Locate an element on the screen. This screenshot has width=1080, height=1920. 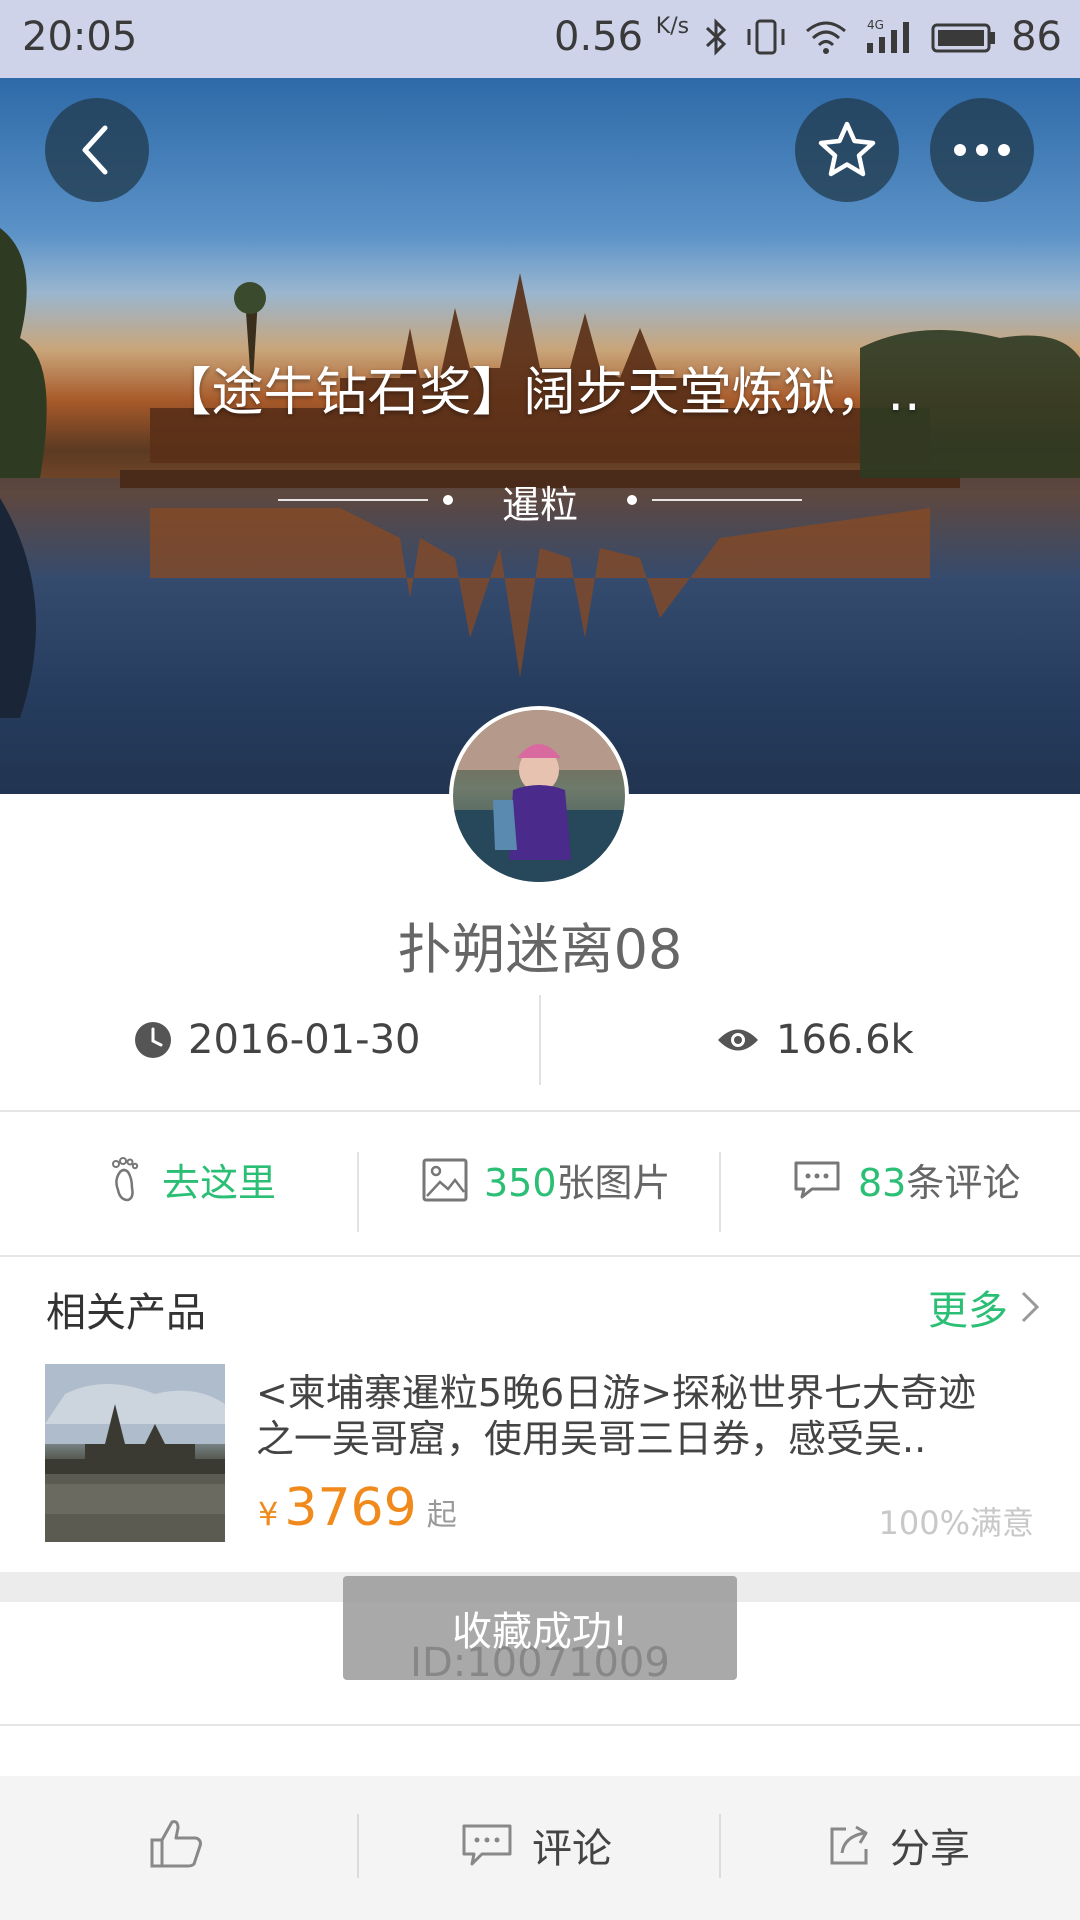
related-products-title: 相关产品 is located at coordinates (126, 1313).